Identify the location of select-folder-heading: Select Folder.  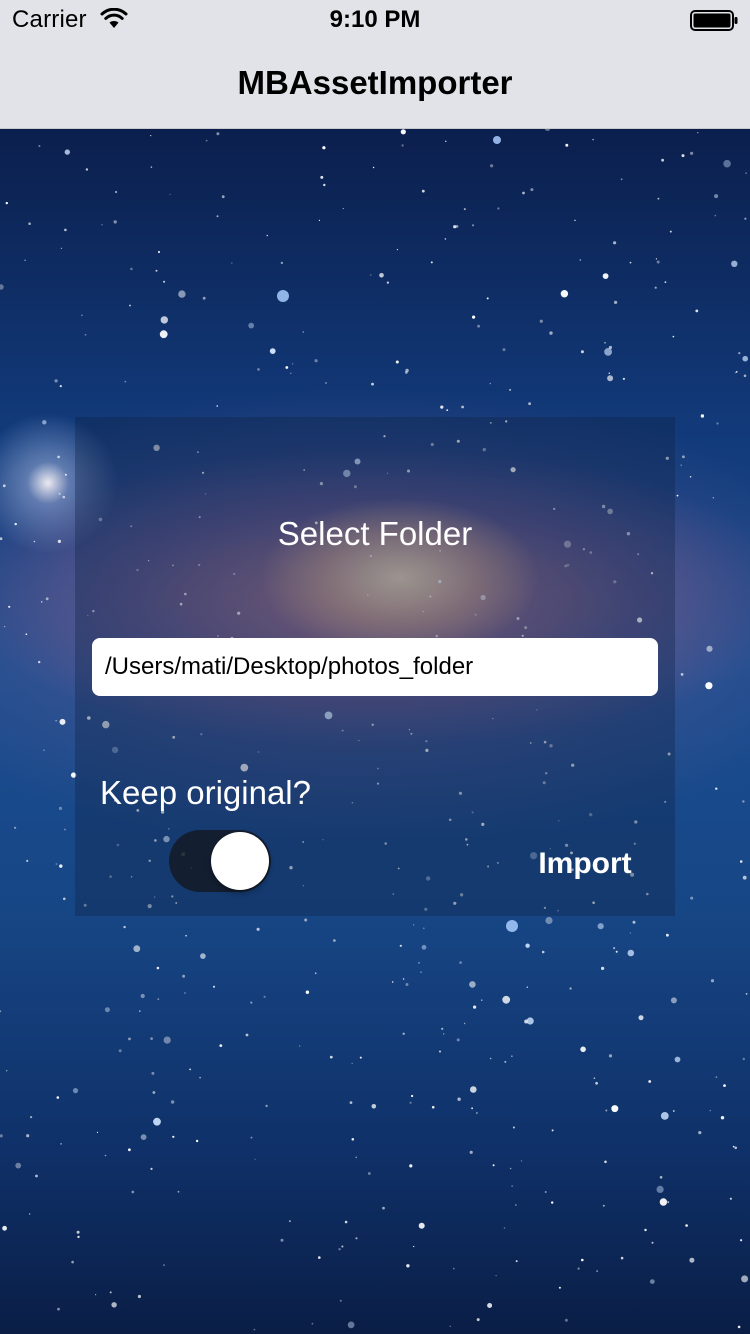
(375, 533).